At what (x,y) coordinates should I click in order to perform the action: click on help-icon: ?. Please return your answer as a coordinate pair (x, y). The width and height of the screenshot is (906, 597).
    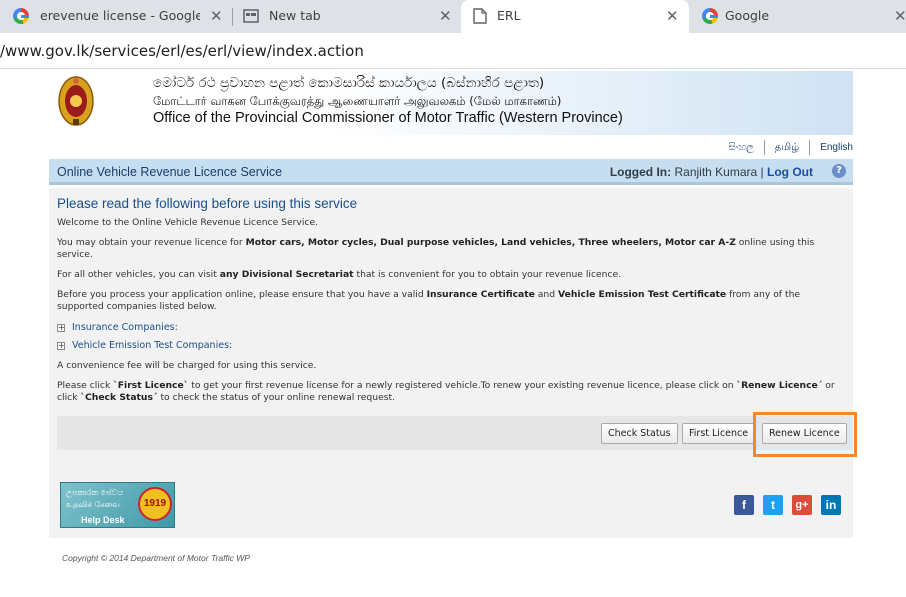
    Looking at the image, I should click on (839, 171).